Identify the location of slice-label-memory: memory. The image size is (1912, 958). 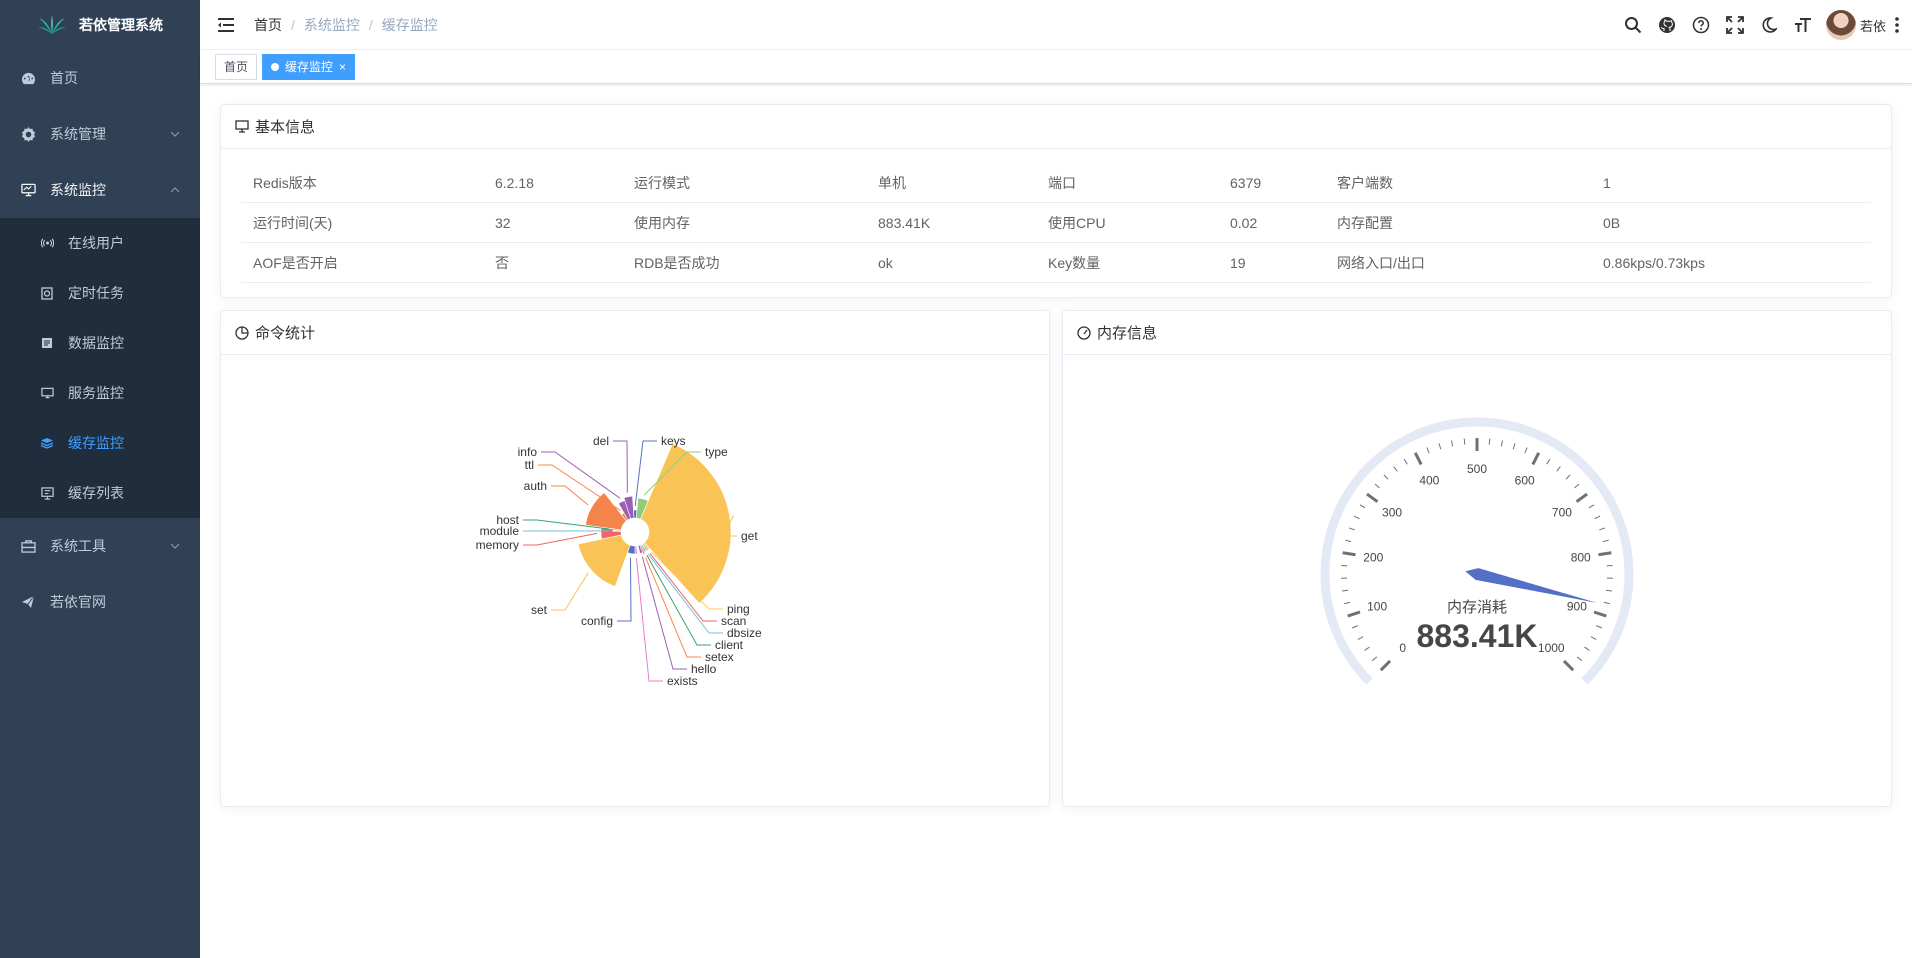
(497, 545).